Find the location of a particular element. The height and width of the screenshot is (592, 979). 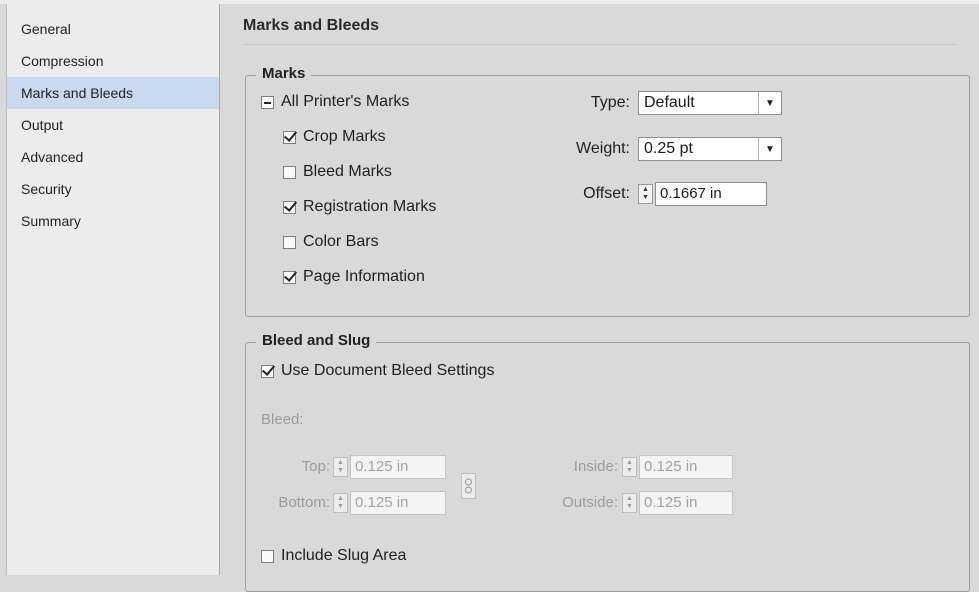

sidebar-item-output: Output is located at coordinates (113, 125).